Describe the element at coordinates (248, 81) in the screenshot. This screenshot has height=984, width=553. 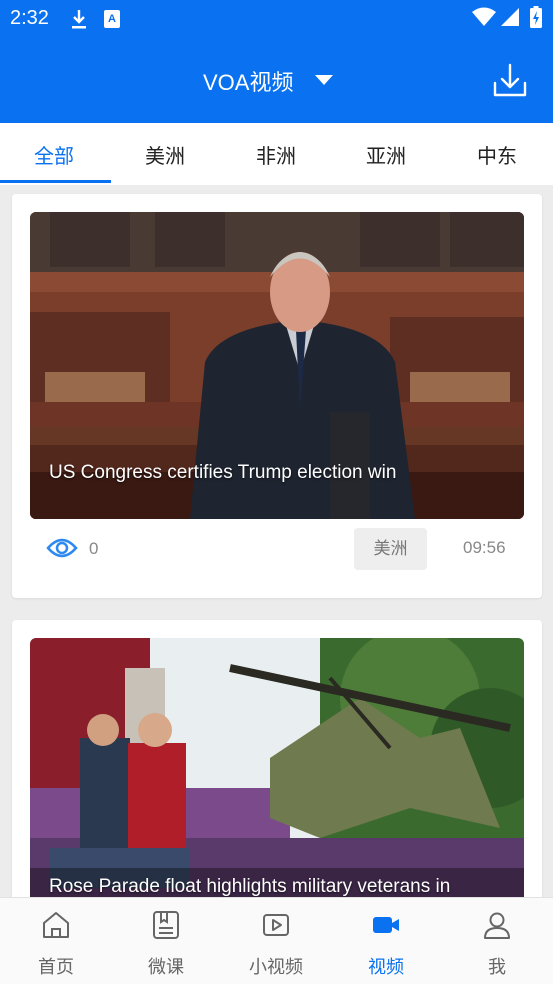
I see `channel-selector: VOA视频` at that location.